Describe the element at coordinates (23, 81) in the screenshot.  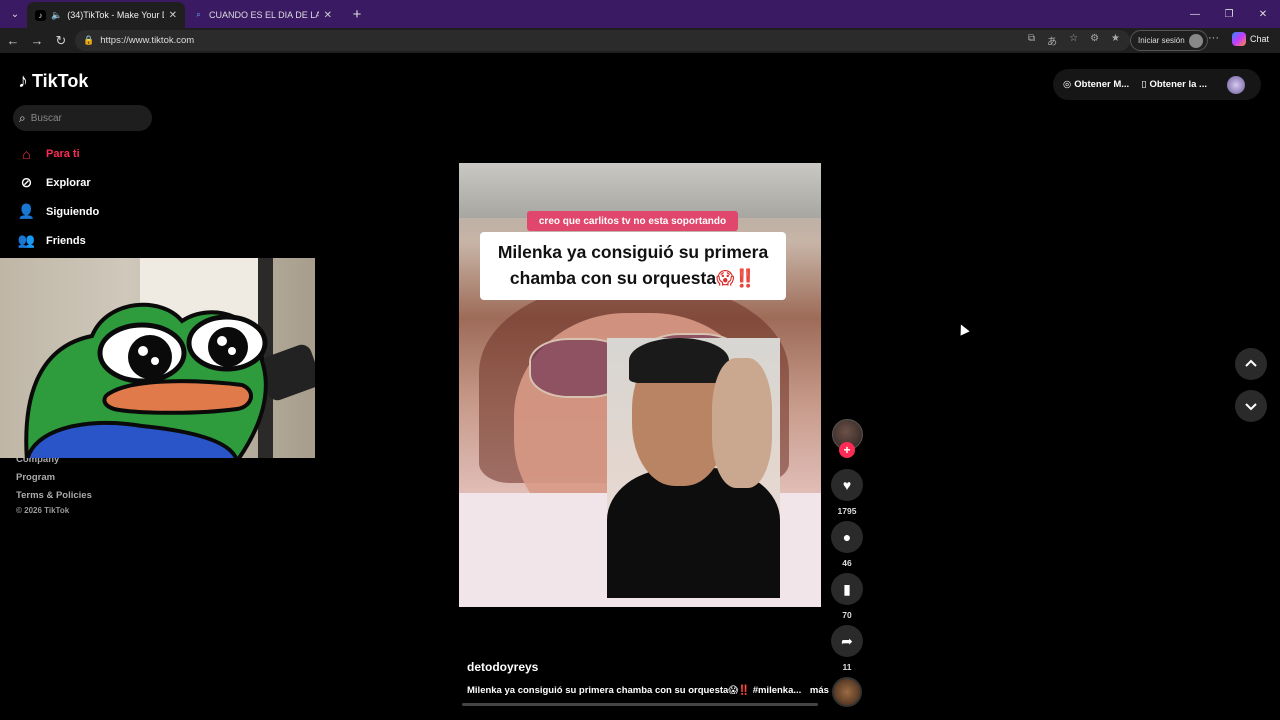
I see `tiktok-note-icon: ♪` at that location.